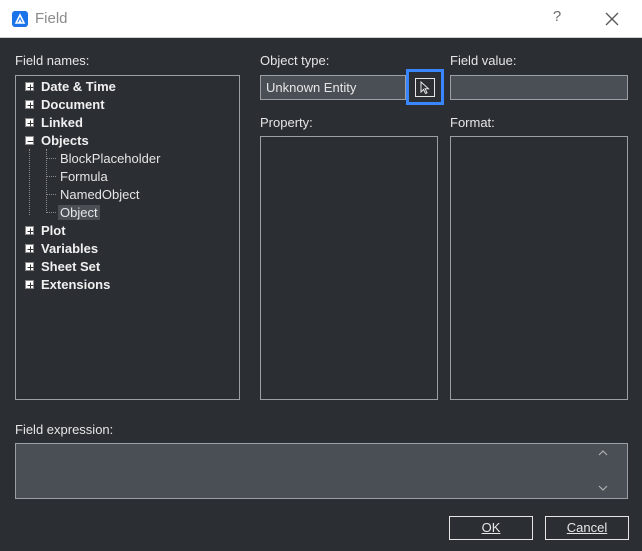 The image size is (642, 551). I want to click on tree-item-label: NamedObject, so click(100, 194).